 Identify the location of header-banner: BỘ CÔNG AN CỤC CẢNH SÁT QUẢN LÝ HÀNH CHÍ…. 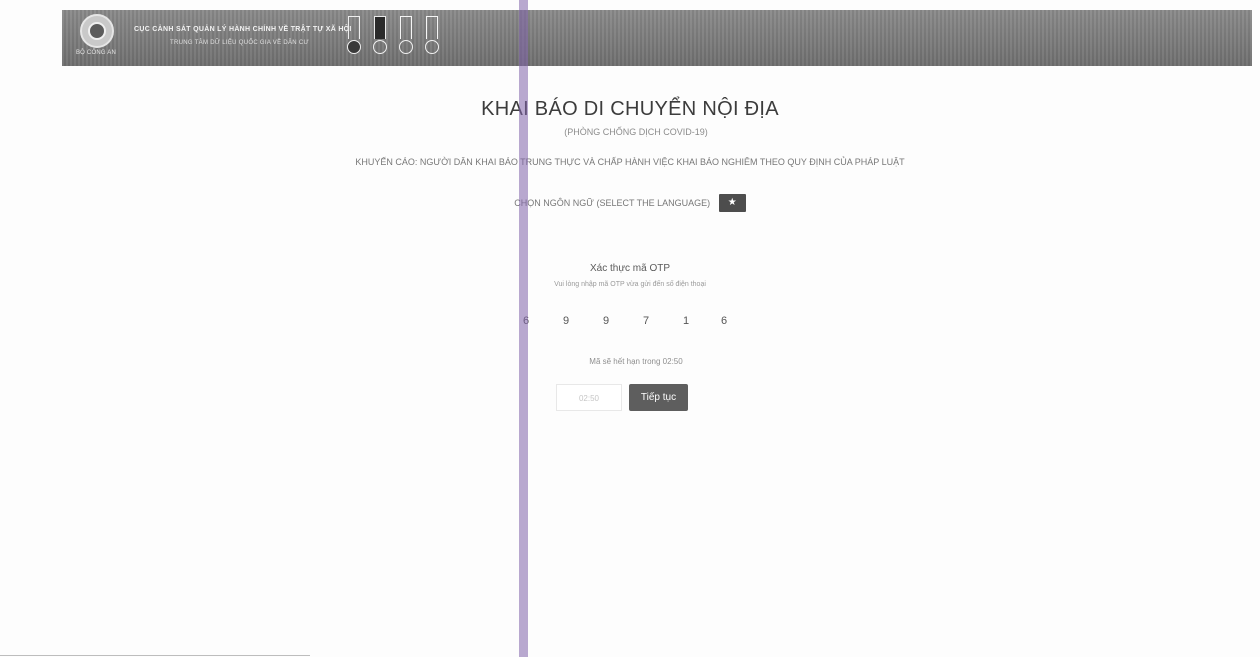
(657, 38).